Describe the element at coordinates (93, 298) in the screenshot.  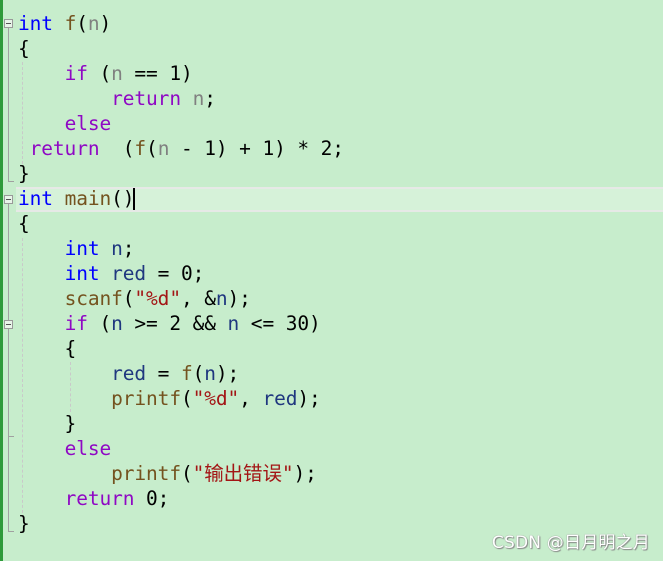
I see `code-token: scanf` at that location.